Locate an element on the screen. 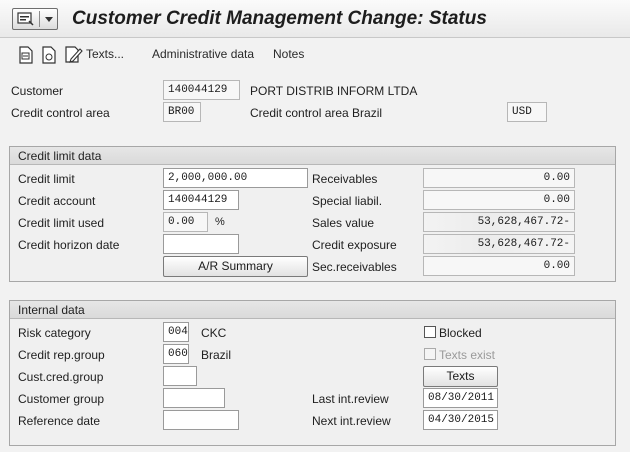 This screenshot has width=630, height=452. customer-group-label: Customer group is located at coordinates (61, 399).